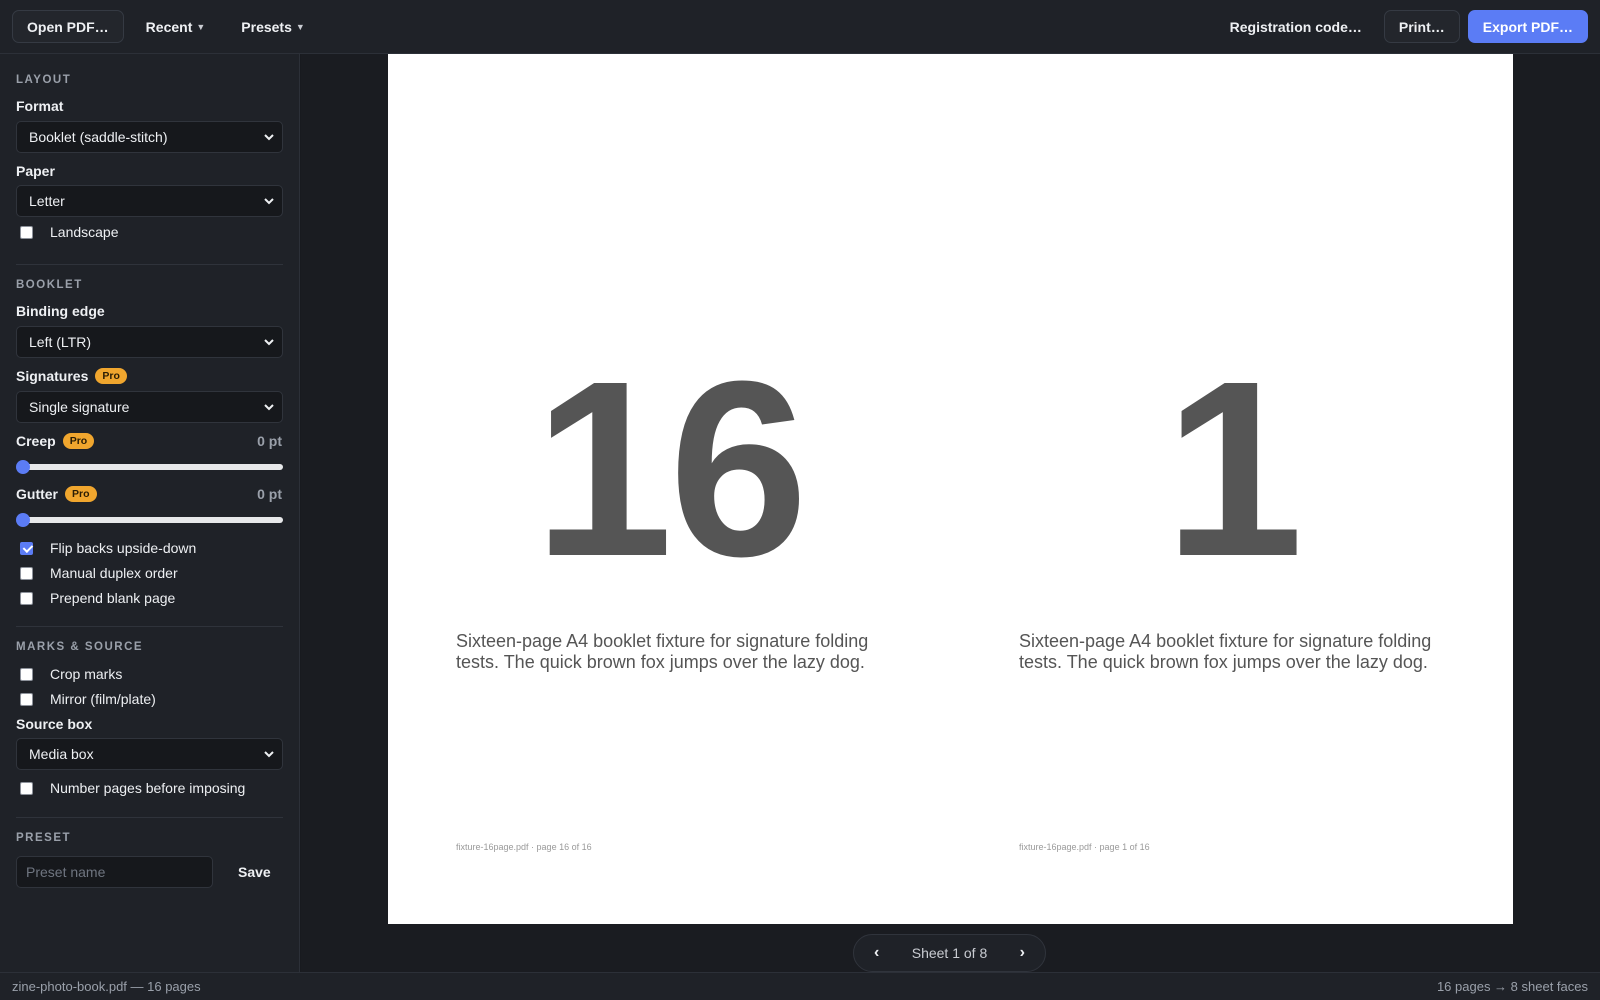 The height and width of the screenshot is (1000, 1600). What do you see at coordinates (60, 311) in the screenshot?
I see `binding-edge-label: Binding edge` at bounding box center [60, 311].